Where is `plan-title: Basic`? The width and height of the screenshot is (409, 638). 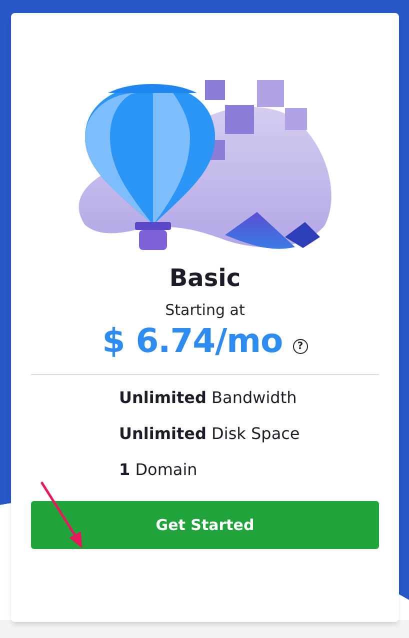 plan-title: Basic is located at coordinates (205, 278).